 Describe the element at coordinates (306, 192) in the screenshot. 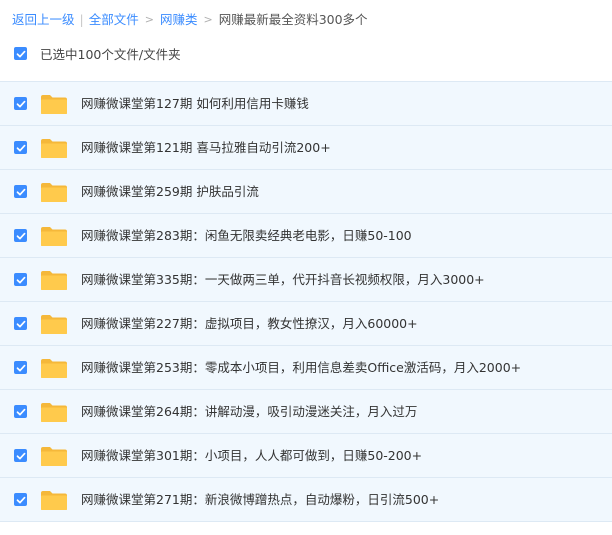

I see `file-row: 网赚微课堂第259期 护肤品引流` at that location.